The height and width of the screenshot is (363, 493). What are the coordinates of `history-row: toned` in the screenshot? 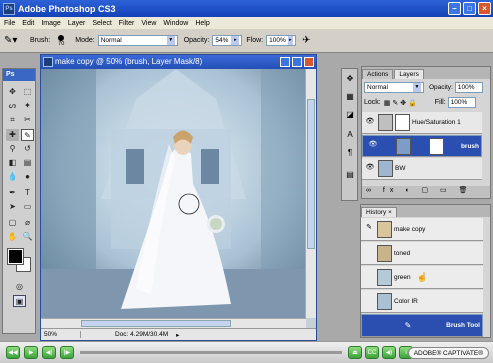 It's located at (422, 253).